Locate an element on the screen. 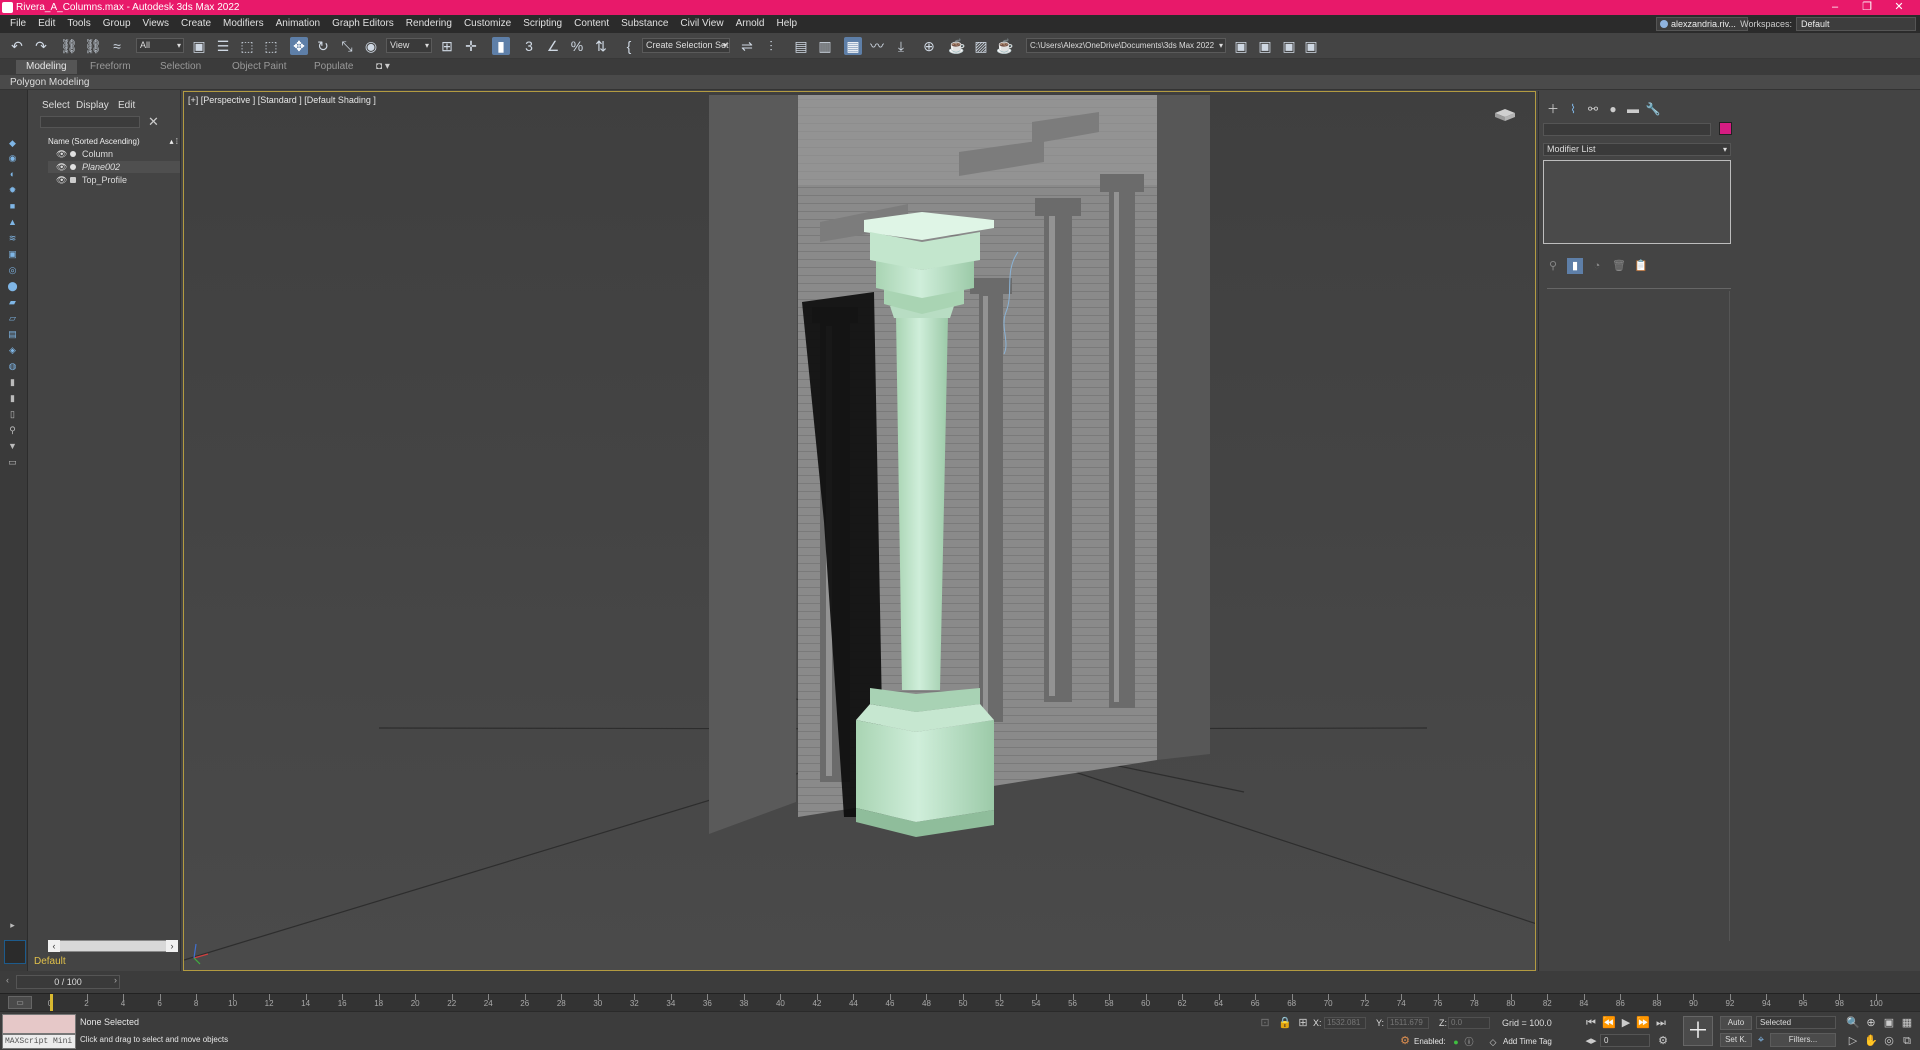 This screenshot has height=1050, width=1920. find-icon: ▭ is located at coordinates (12, 462).